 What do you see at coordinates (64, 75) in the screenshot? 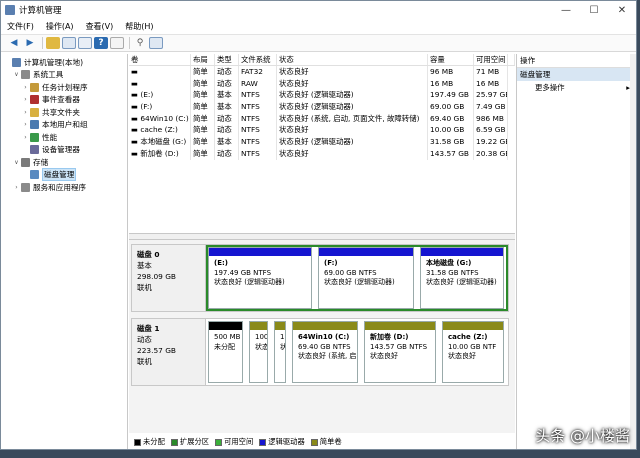
I see `tree-node: ∨ 系统工具` at bounding box center [64, 75].